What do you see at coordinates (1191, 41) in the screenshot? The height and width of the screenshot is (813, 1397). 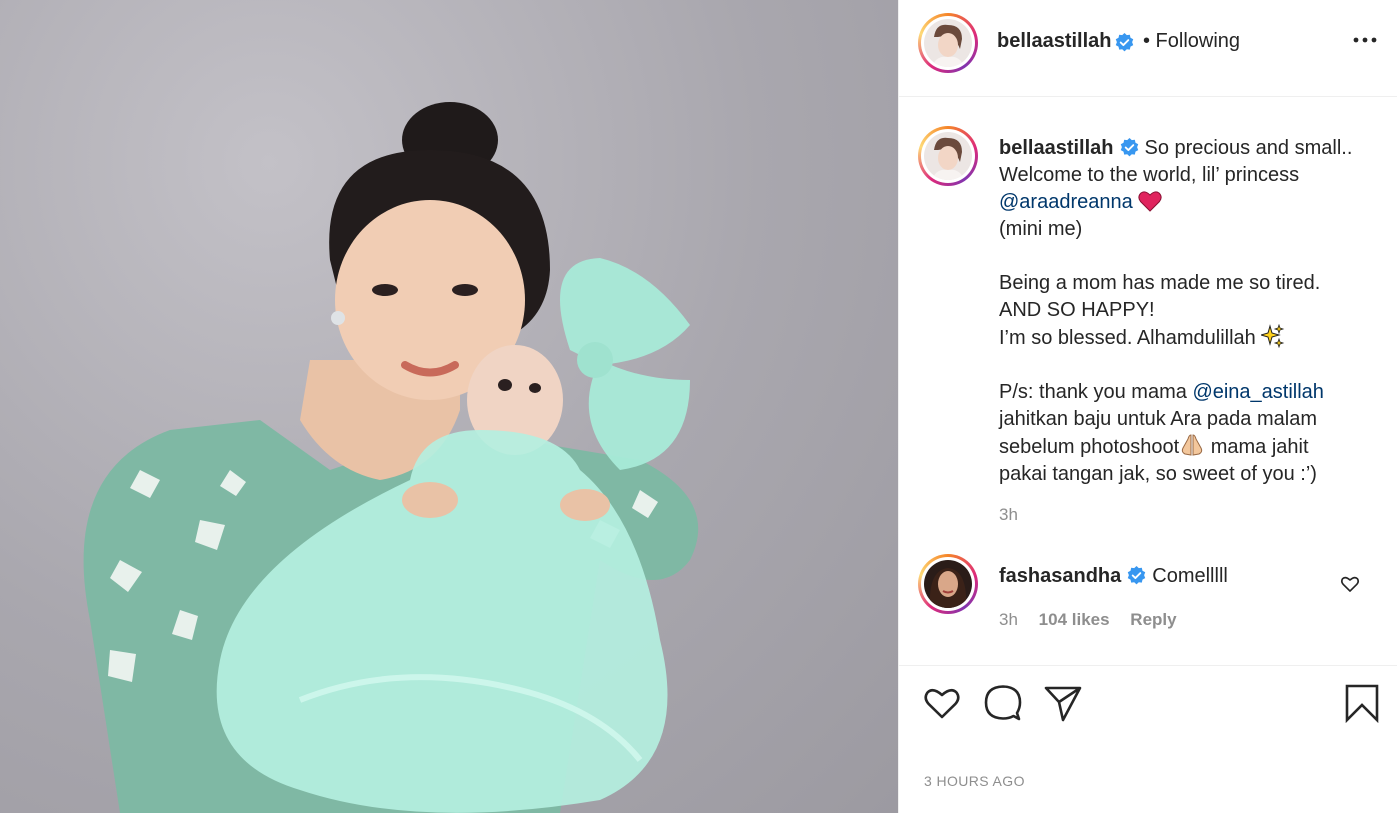 I see `following-button: • Following` at bounding box center [1191, 41].